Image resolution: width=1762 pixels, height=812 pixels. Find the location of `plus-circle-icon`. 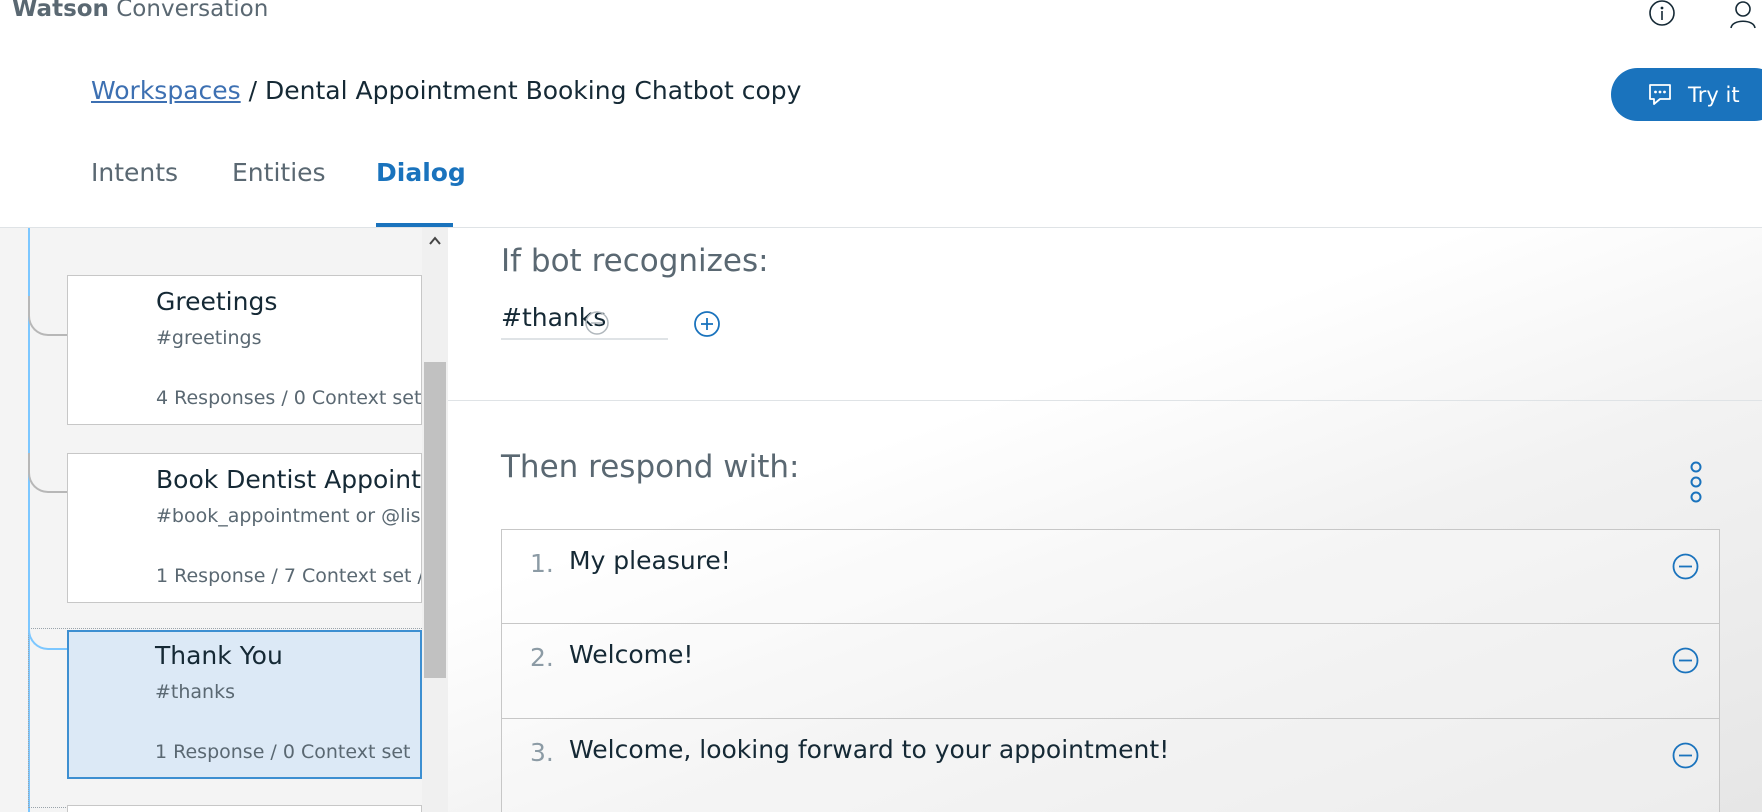

plus-circle-icon is located at coordinates (707, 324).